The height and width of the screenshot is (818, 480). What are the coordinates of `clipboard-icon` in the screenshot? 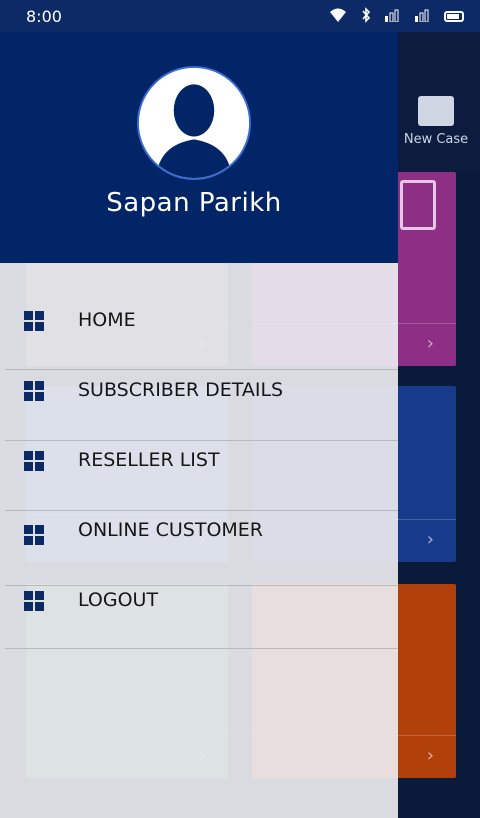 It's located at (418, 205).